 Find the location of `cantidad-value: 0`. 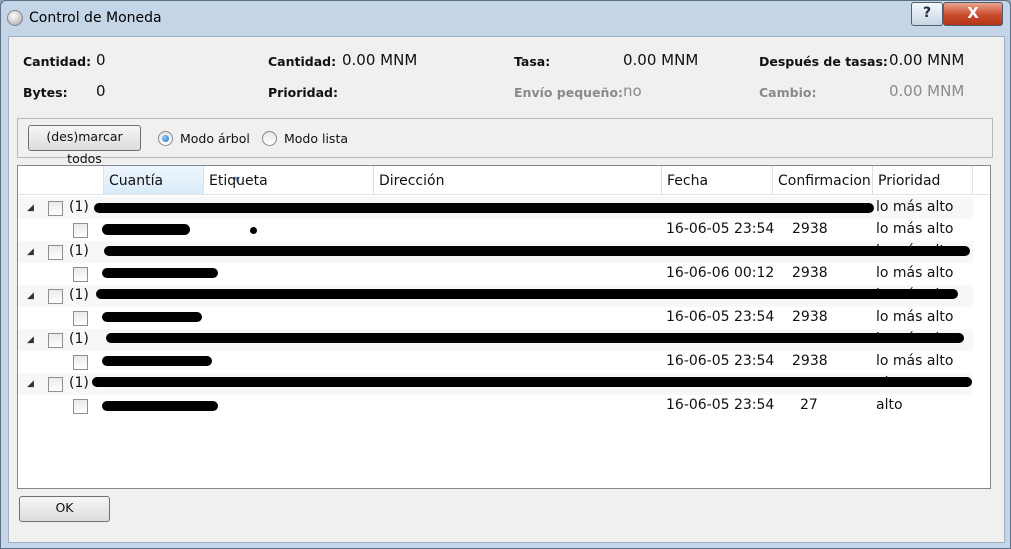

cantidad-value: 0 is located at coordinates (101, 60).